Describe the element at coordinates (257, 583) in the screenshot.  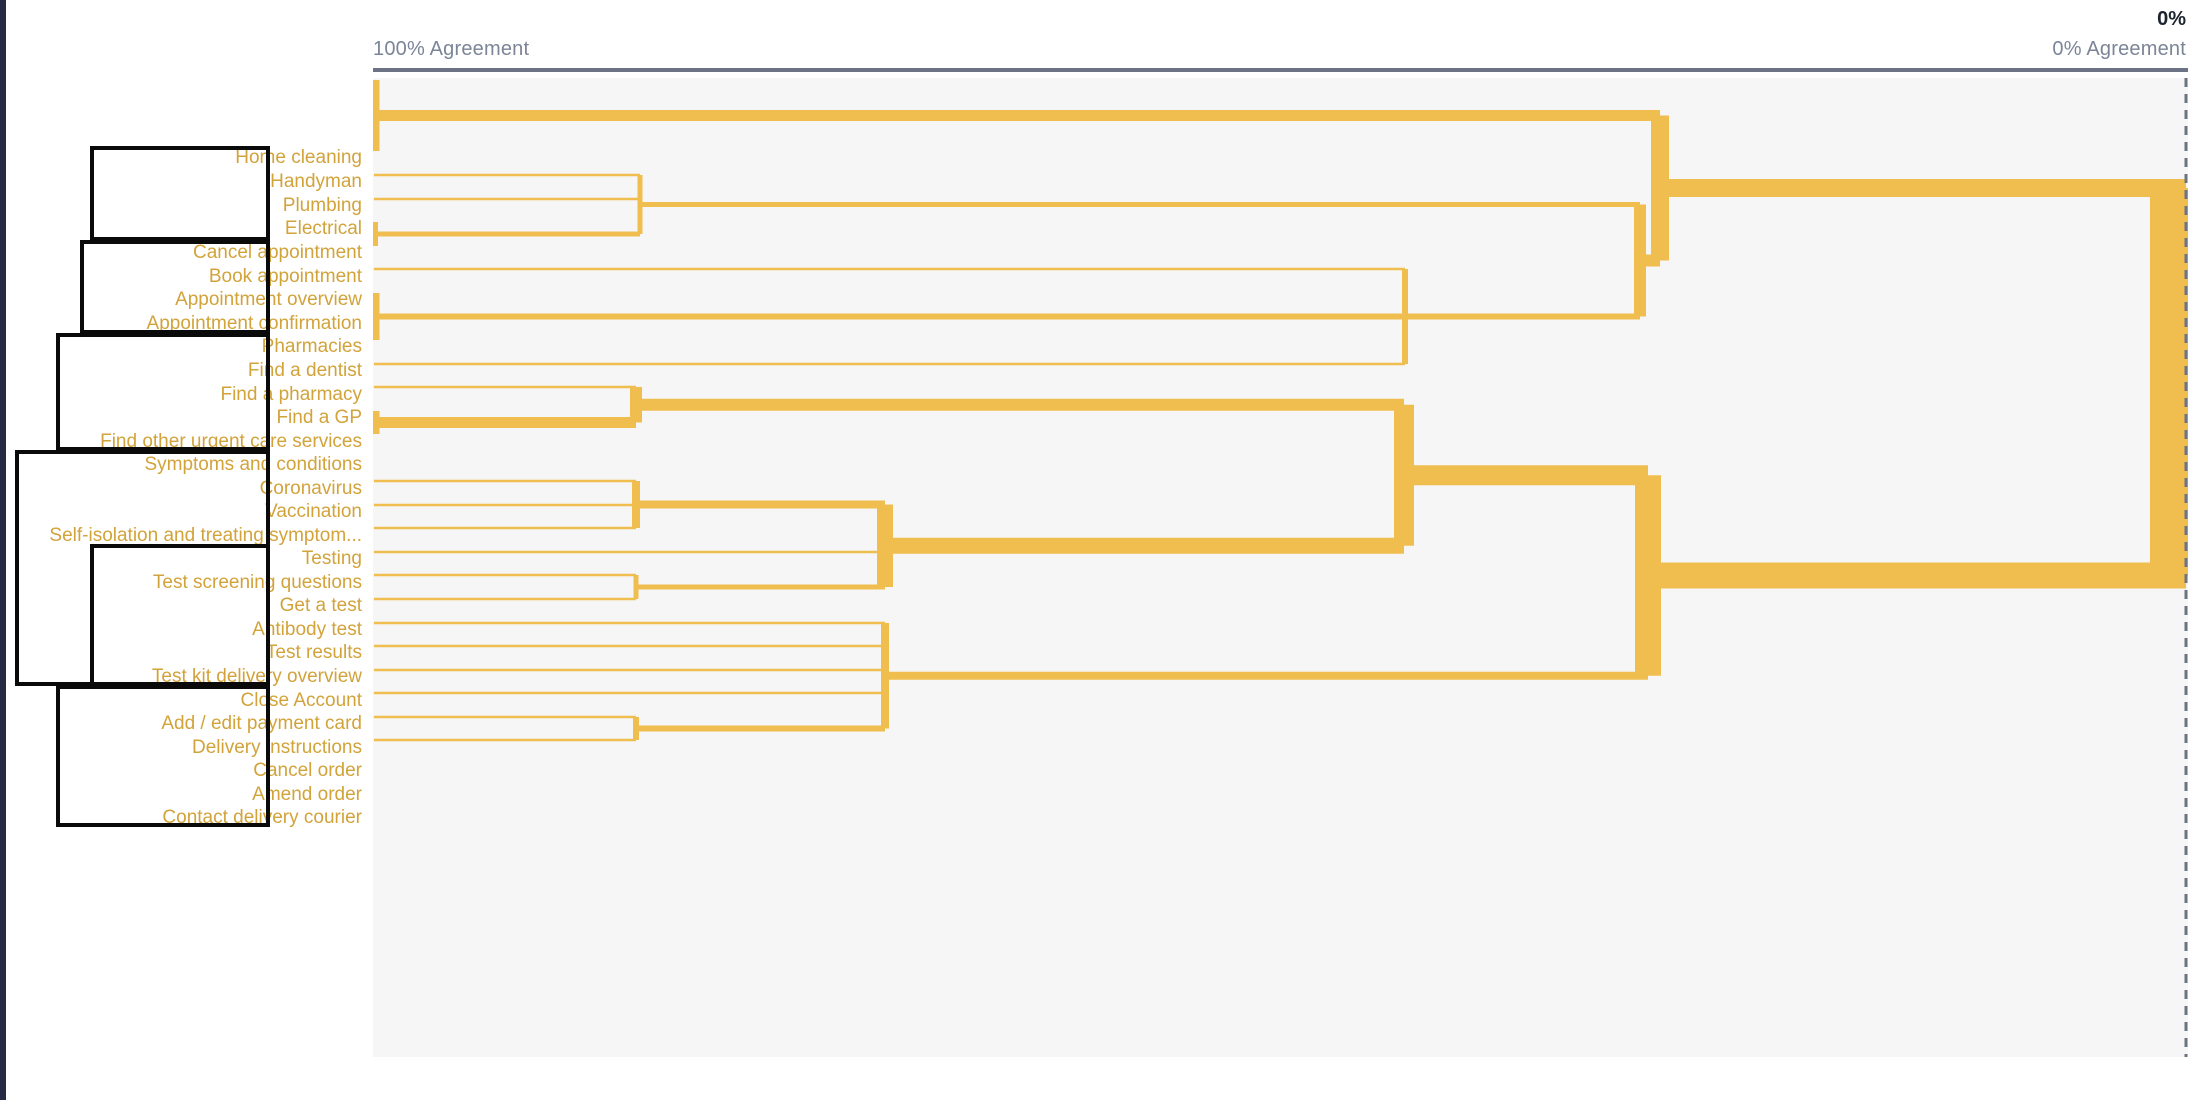
I see `leaf-label: Test screening questions` at that location.